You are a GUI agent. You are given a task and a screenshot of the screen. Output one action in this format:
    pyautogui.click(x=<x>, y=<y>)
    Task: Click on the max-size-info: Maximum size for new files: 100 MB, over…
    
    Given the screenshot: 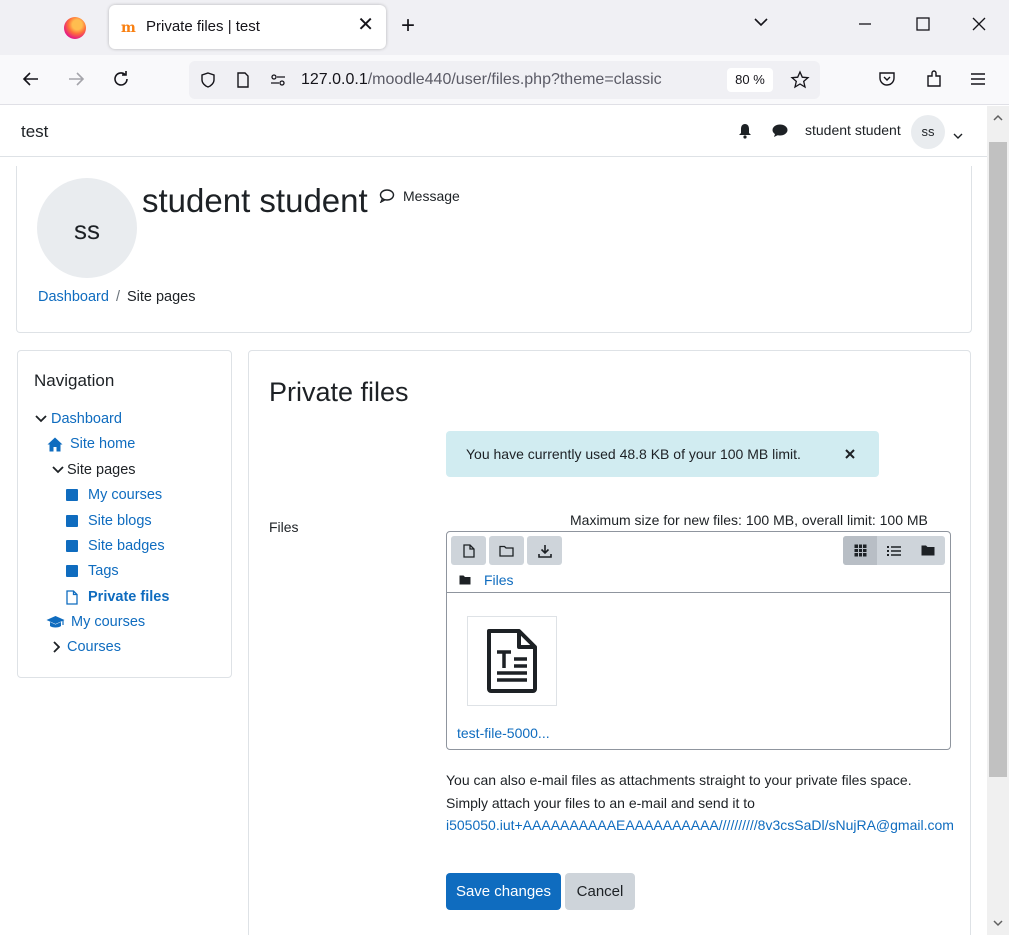 What is the action you would take?
    pyautogui.click(x=749, y=520)
    